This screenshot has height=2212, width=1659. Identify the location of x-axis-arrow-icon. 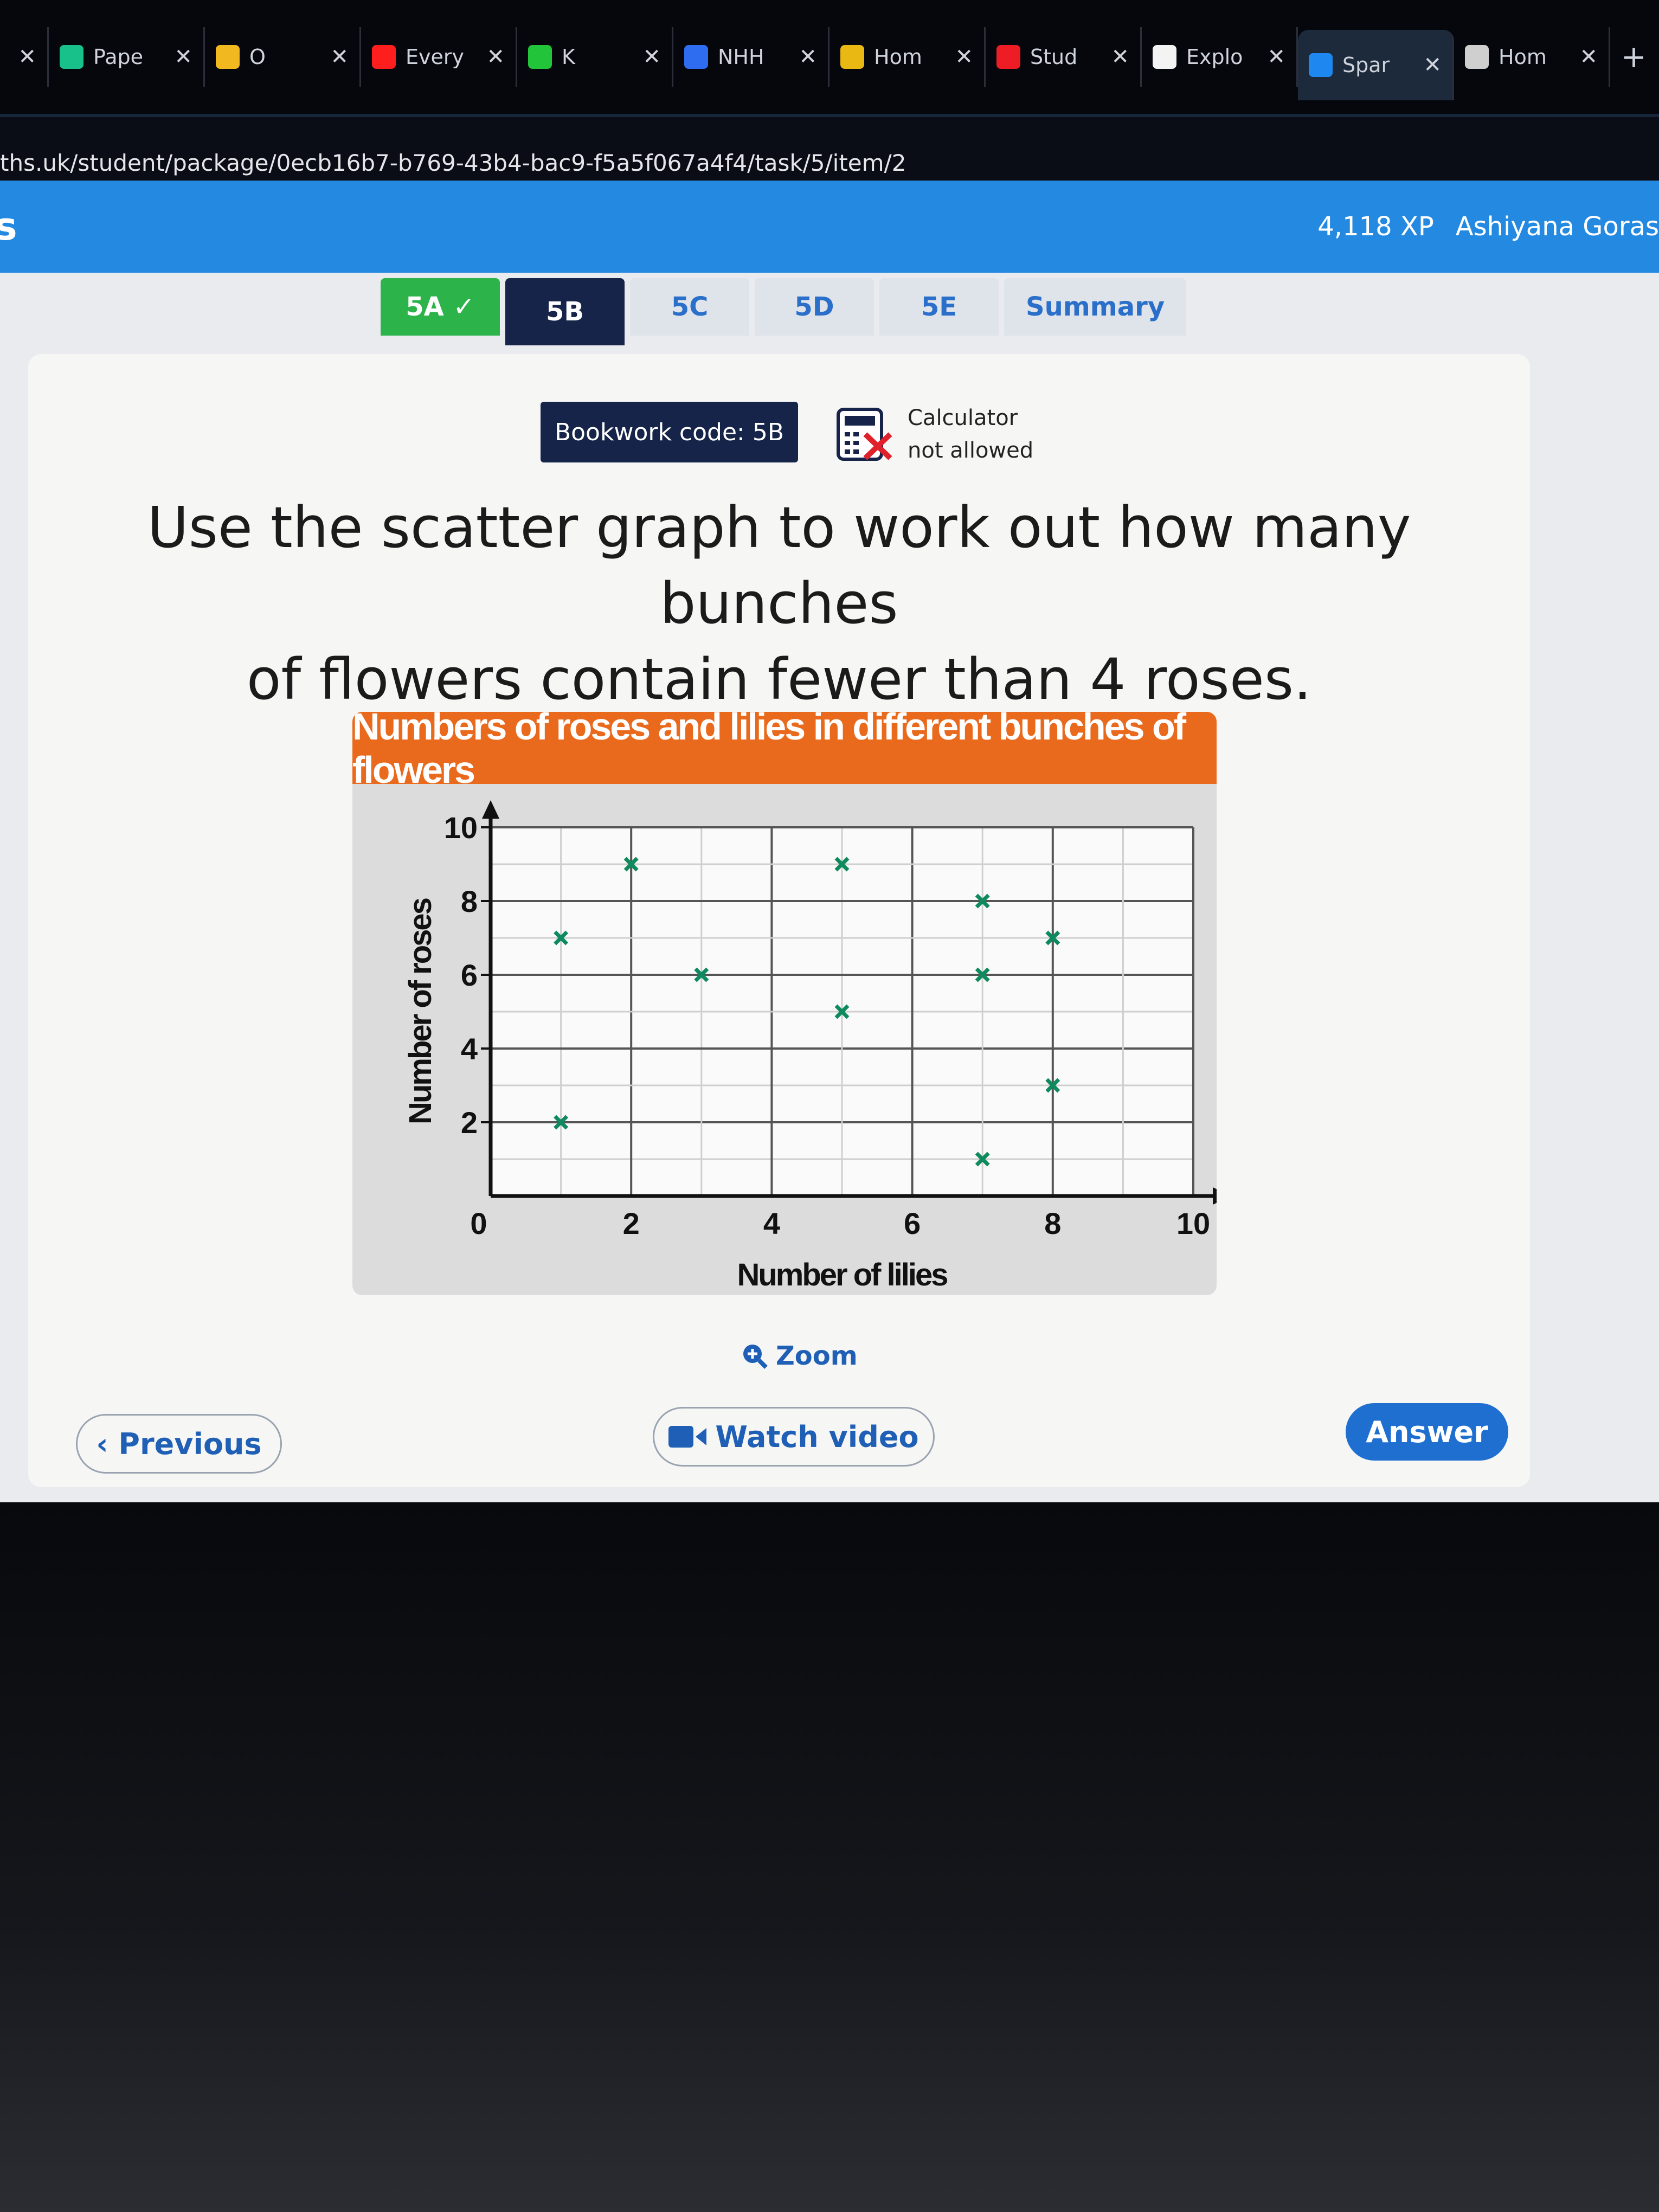
(1215, 1196).